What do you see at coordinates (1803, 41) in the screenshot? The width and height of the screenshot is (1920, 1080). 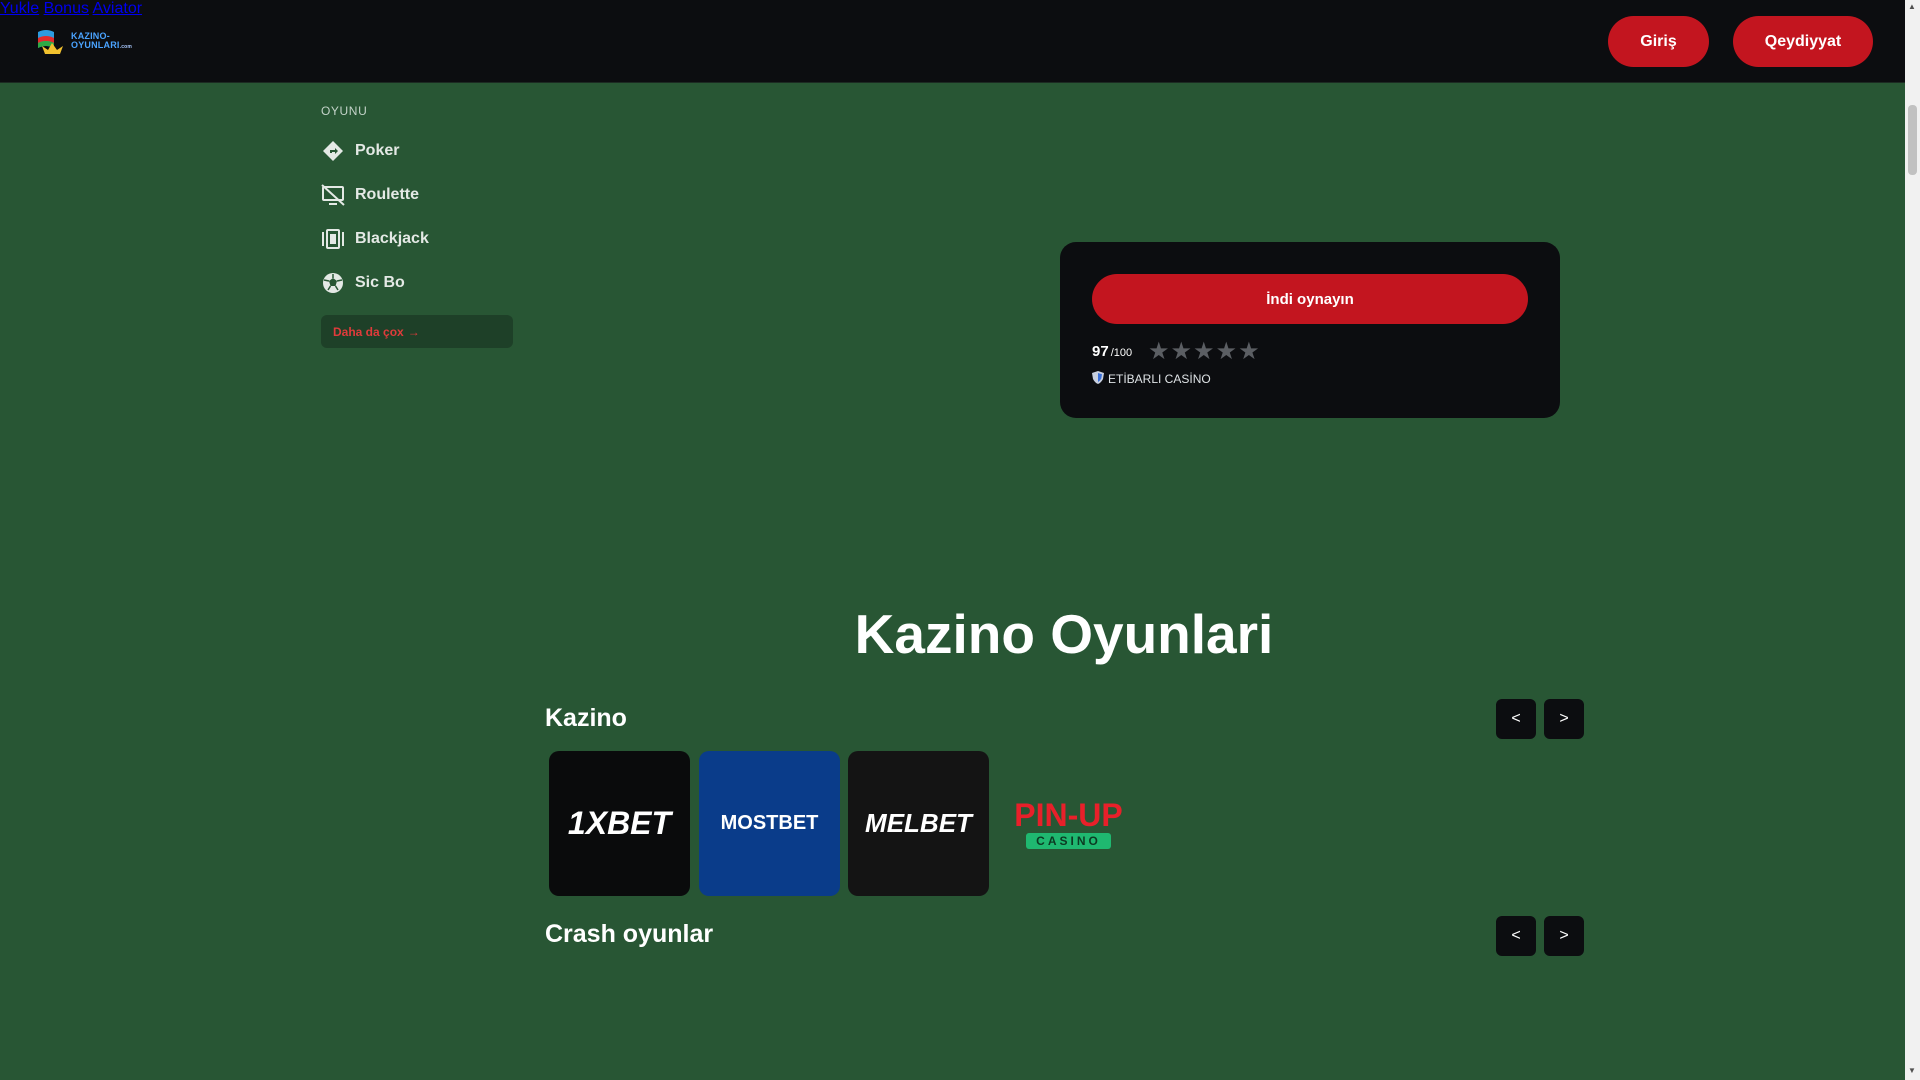 I see `register-button: Qeydiyyat` at bounding box center [1803, 41].